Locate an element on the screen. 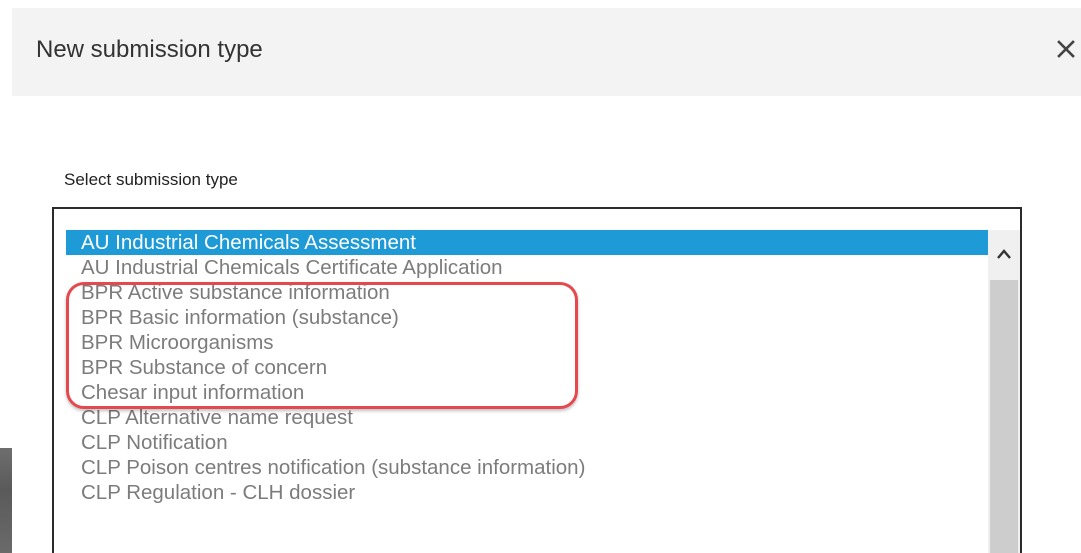 This screenshot has height=553, width=1081. scroll-thumb is located at coordinates (1004, 416).